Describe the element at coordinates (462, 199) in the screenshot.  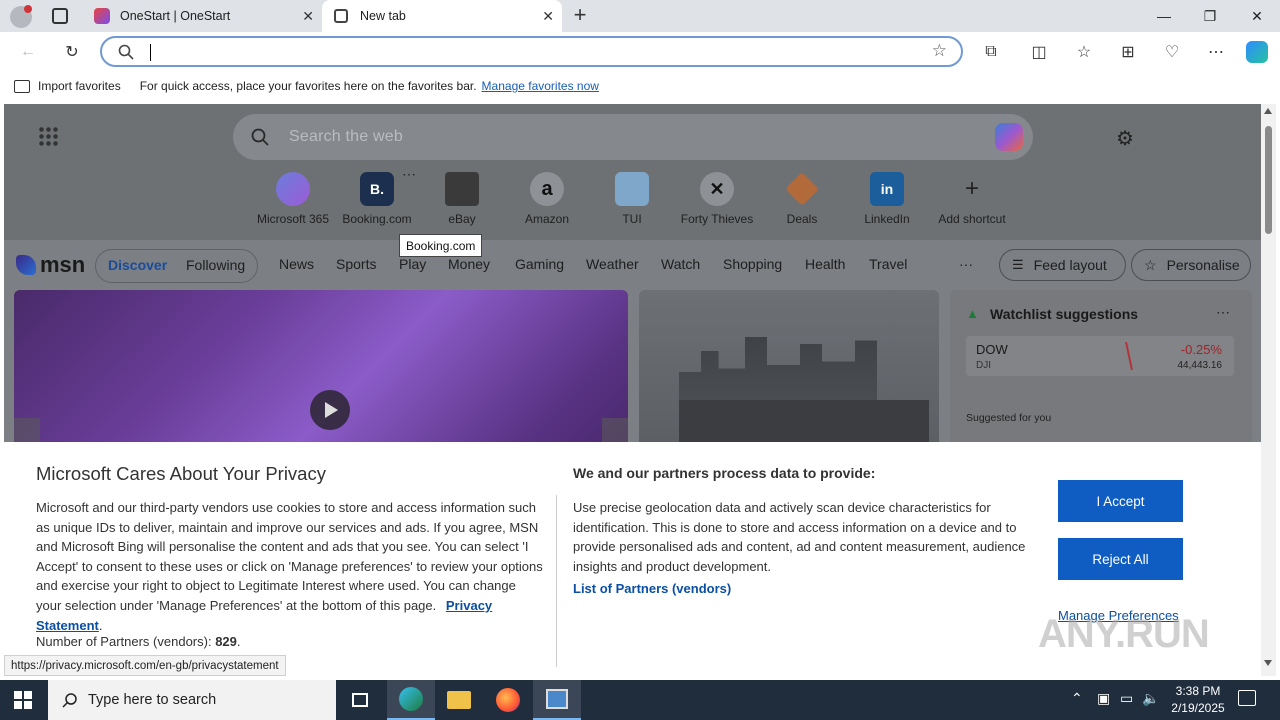
I see `shortcut-ebay: eBay` at that location.